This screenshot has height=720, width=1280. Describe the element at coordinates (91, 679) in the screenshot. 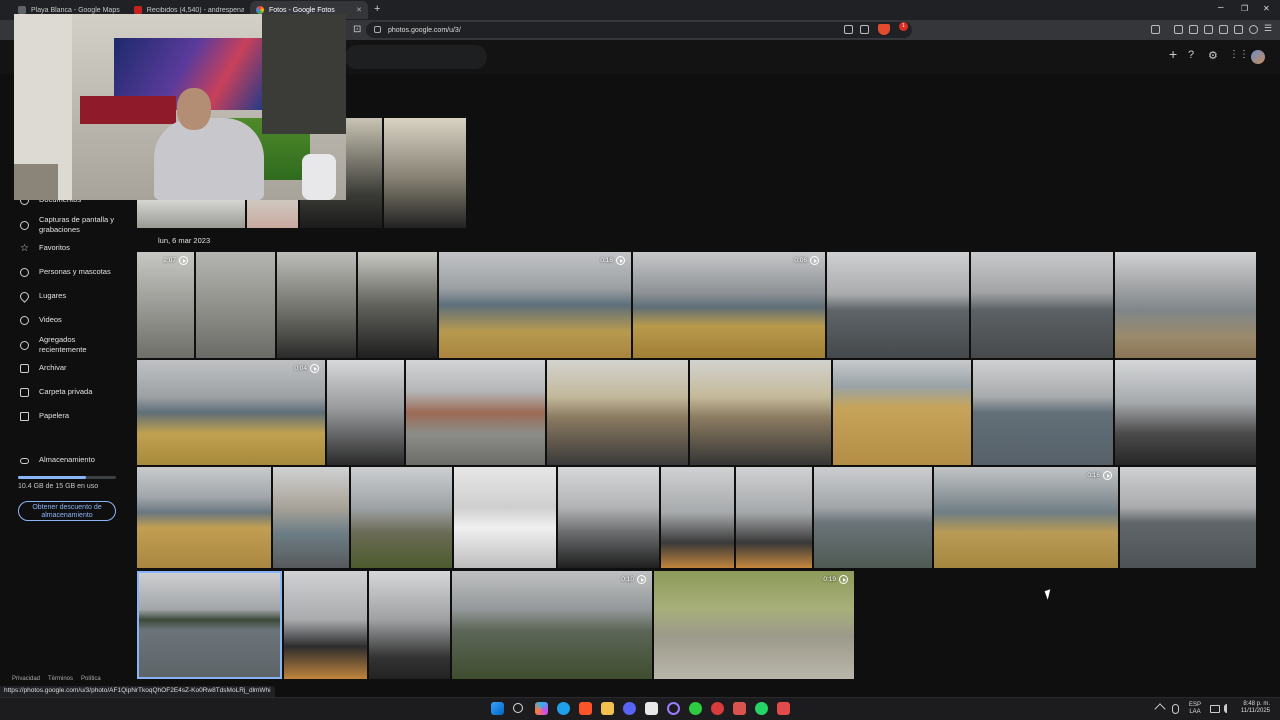

I see `policy-link: Política` at that location.